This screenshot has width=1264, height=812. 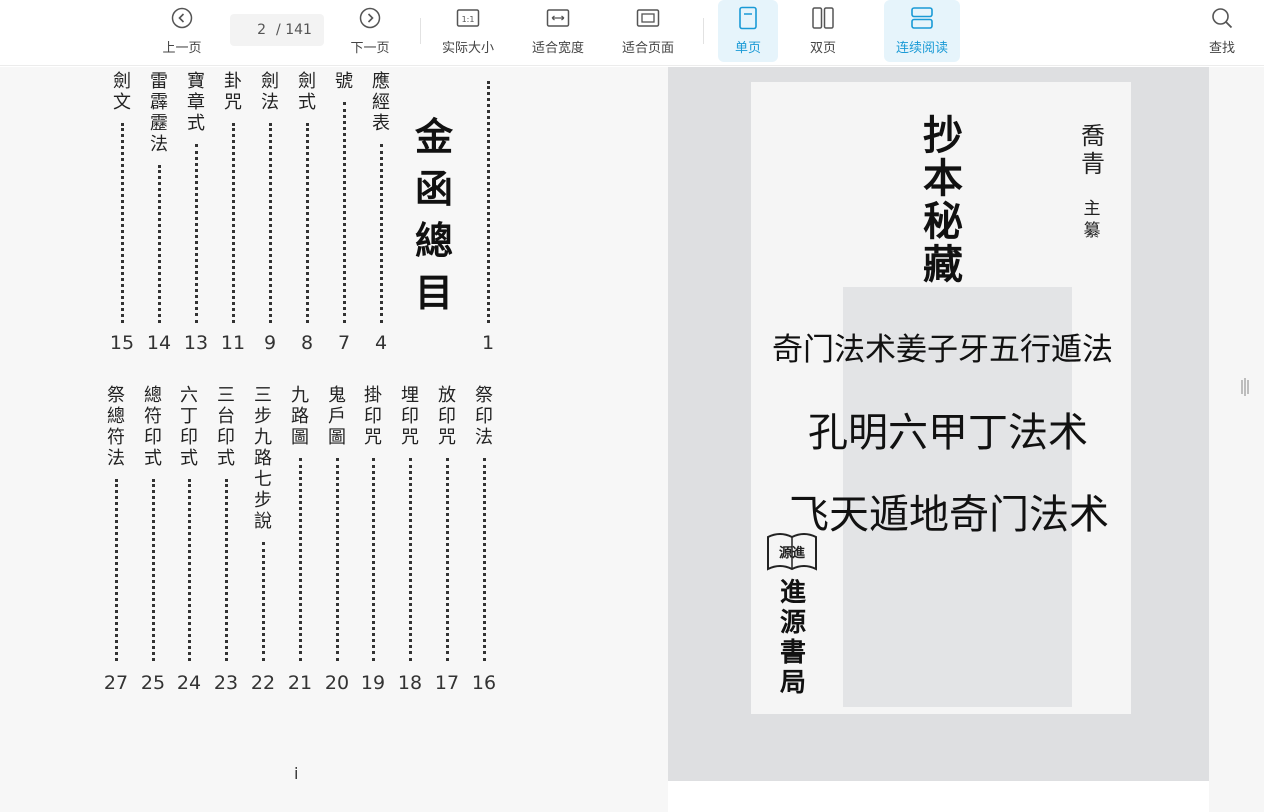 I want to click on chevron-right-circle-icon, so click(x=370, y=18).